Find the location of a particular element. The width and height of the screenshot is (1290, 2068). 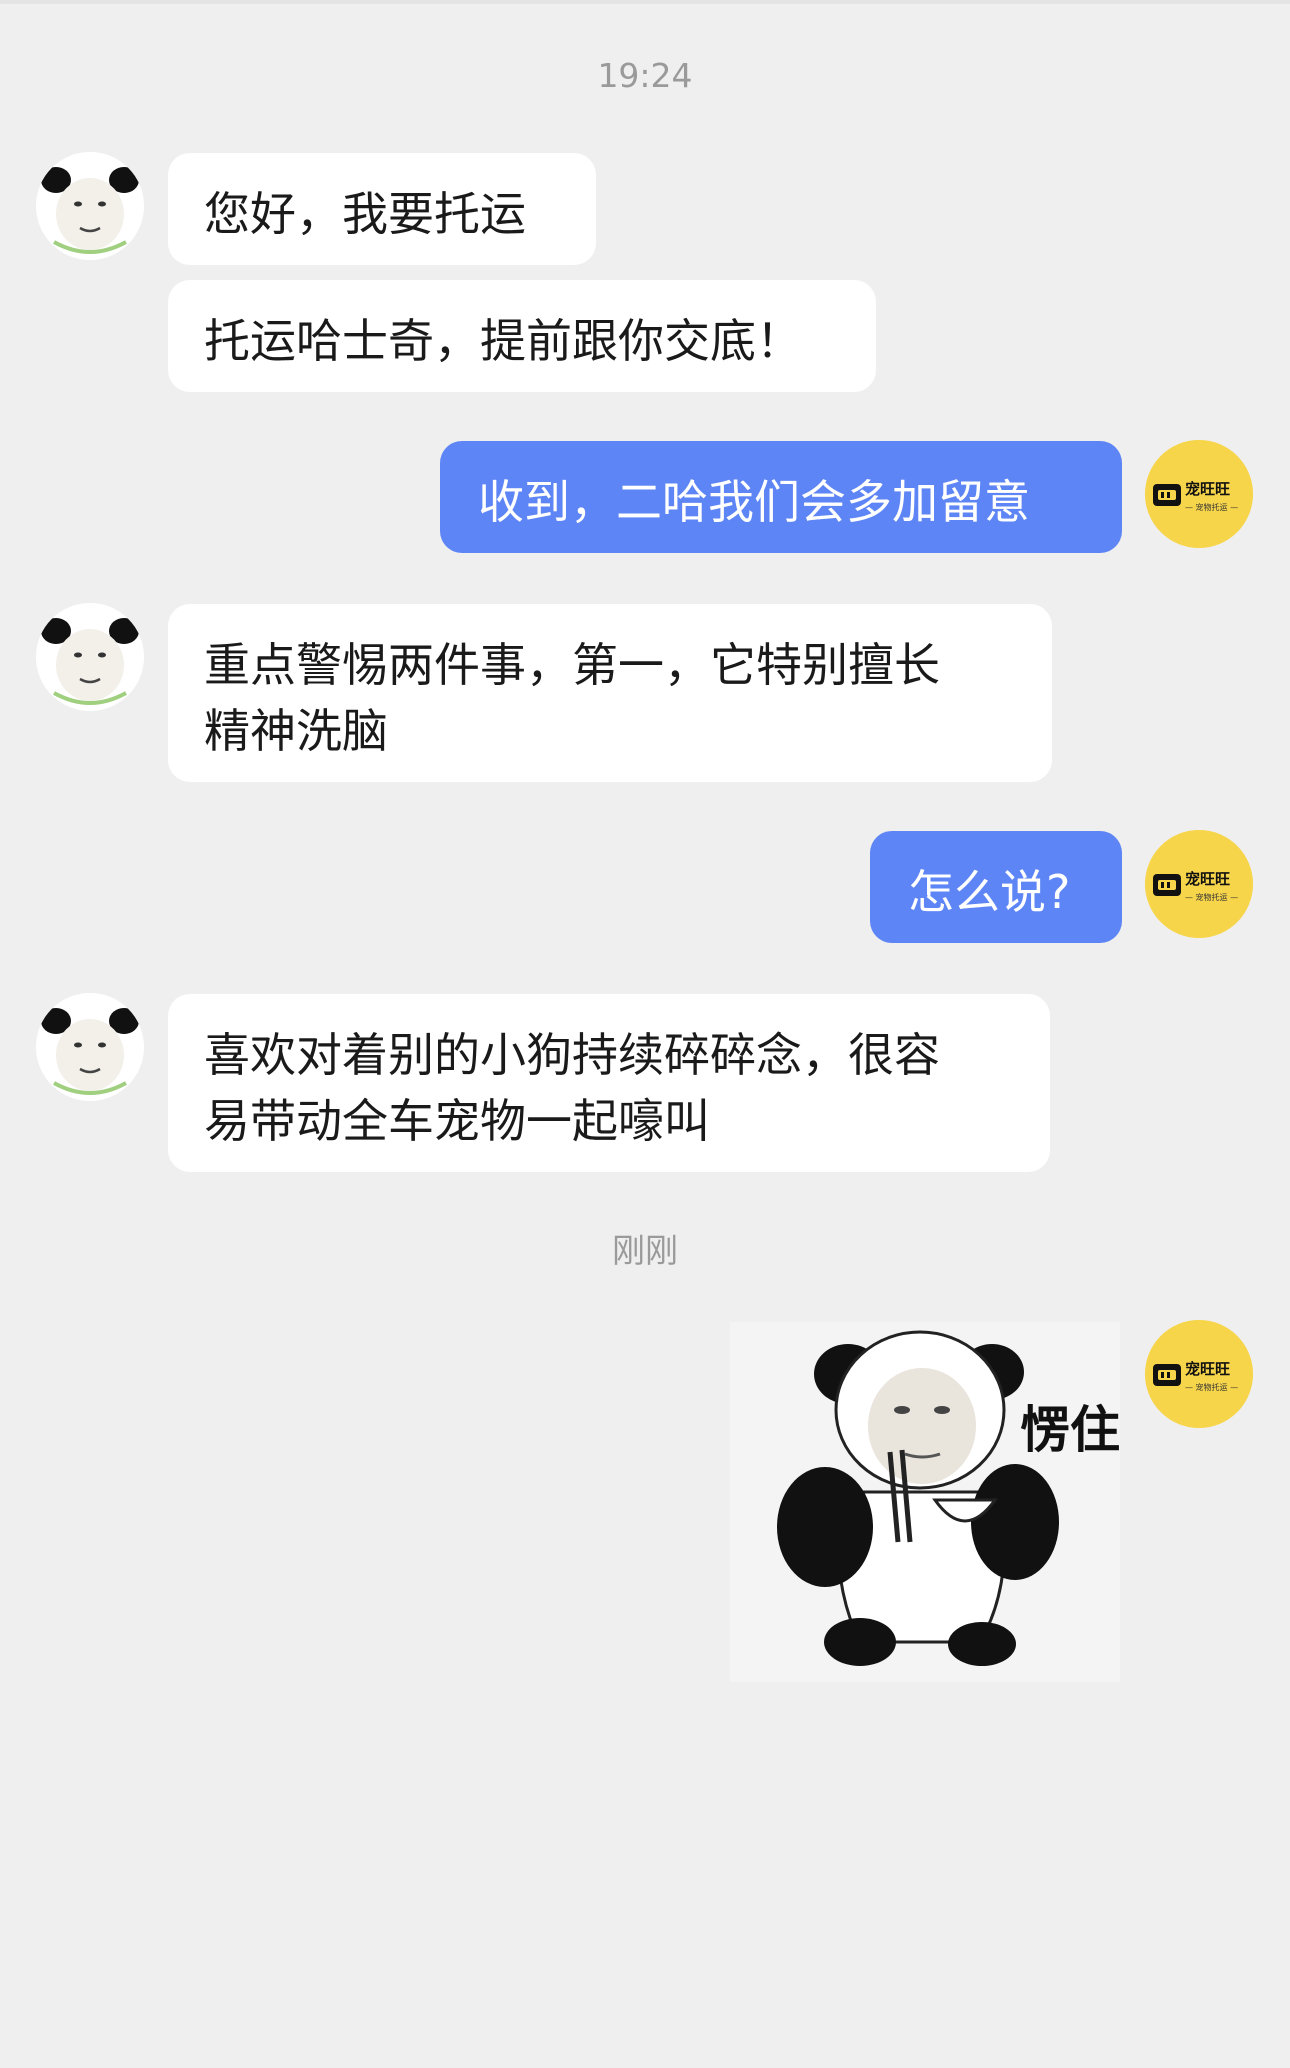

chat-timestamp: 19:24 is located at coordinates (645, 75).